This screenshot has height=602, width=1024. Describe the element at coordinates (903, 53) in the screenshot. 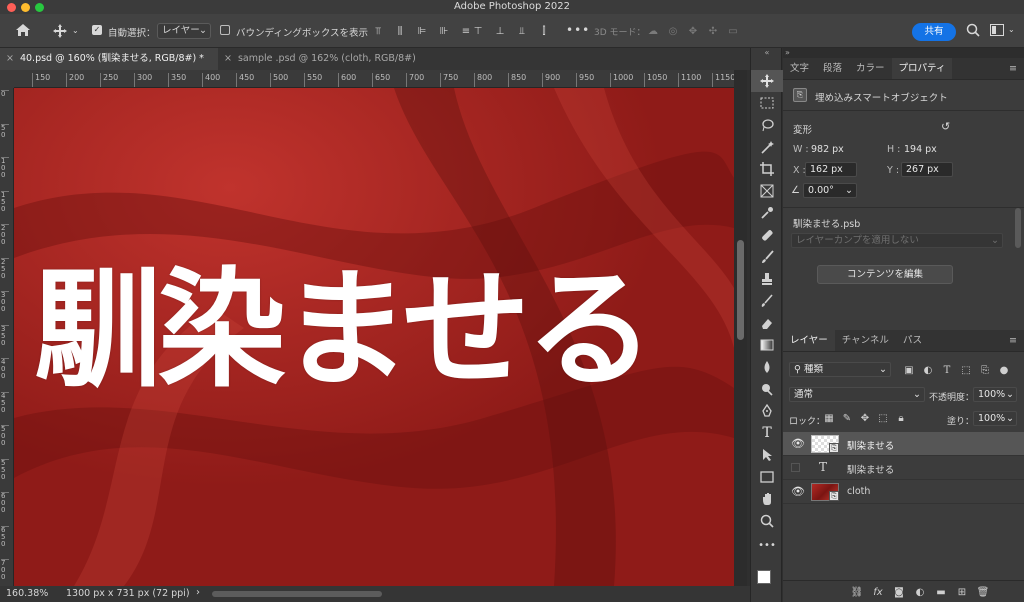

I see `panel-collapse-icon: »` at that location.